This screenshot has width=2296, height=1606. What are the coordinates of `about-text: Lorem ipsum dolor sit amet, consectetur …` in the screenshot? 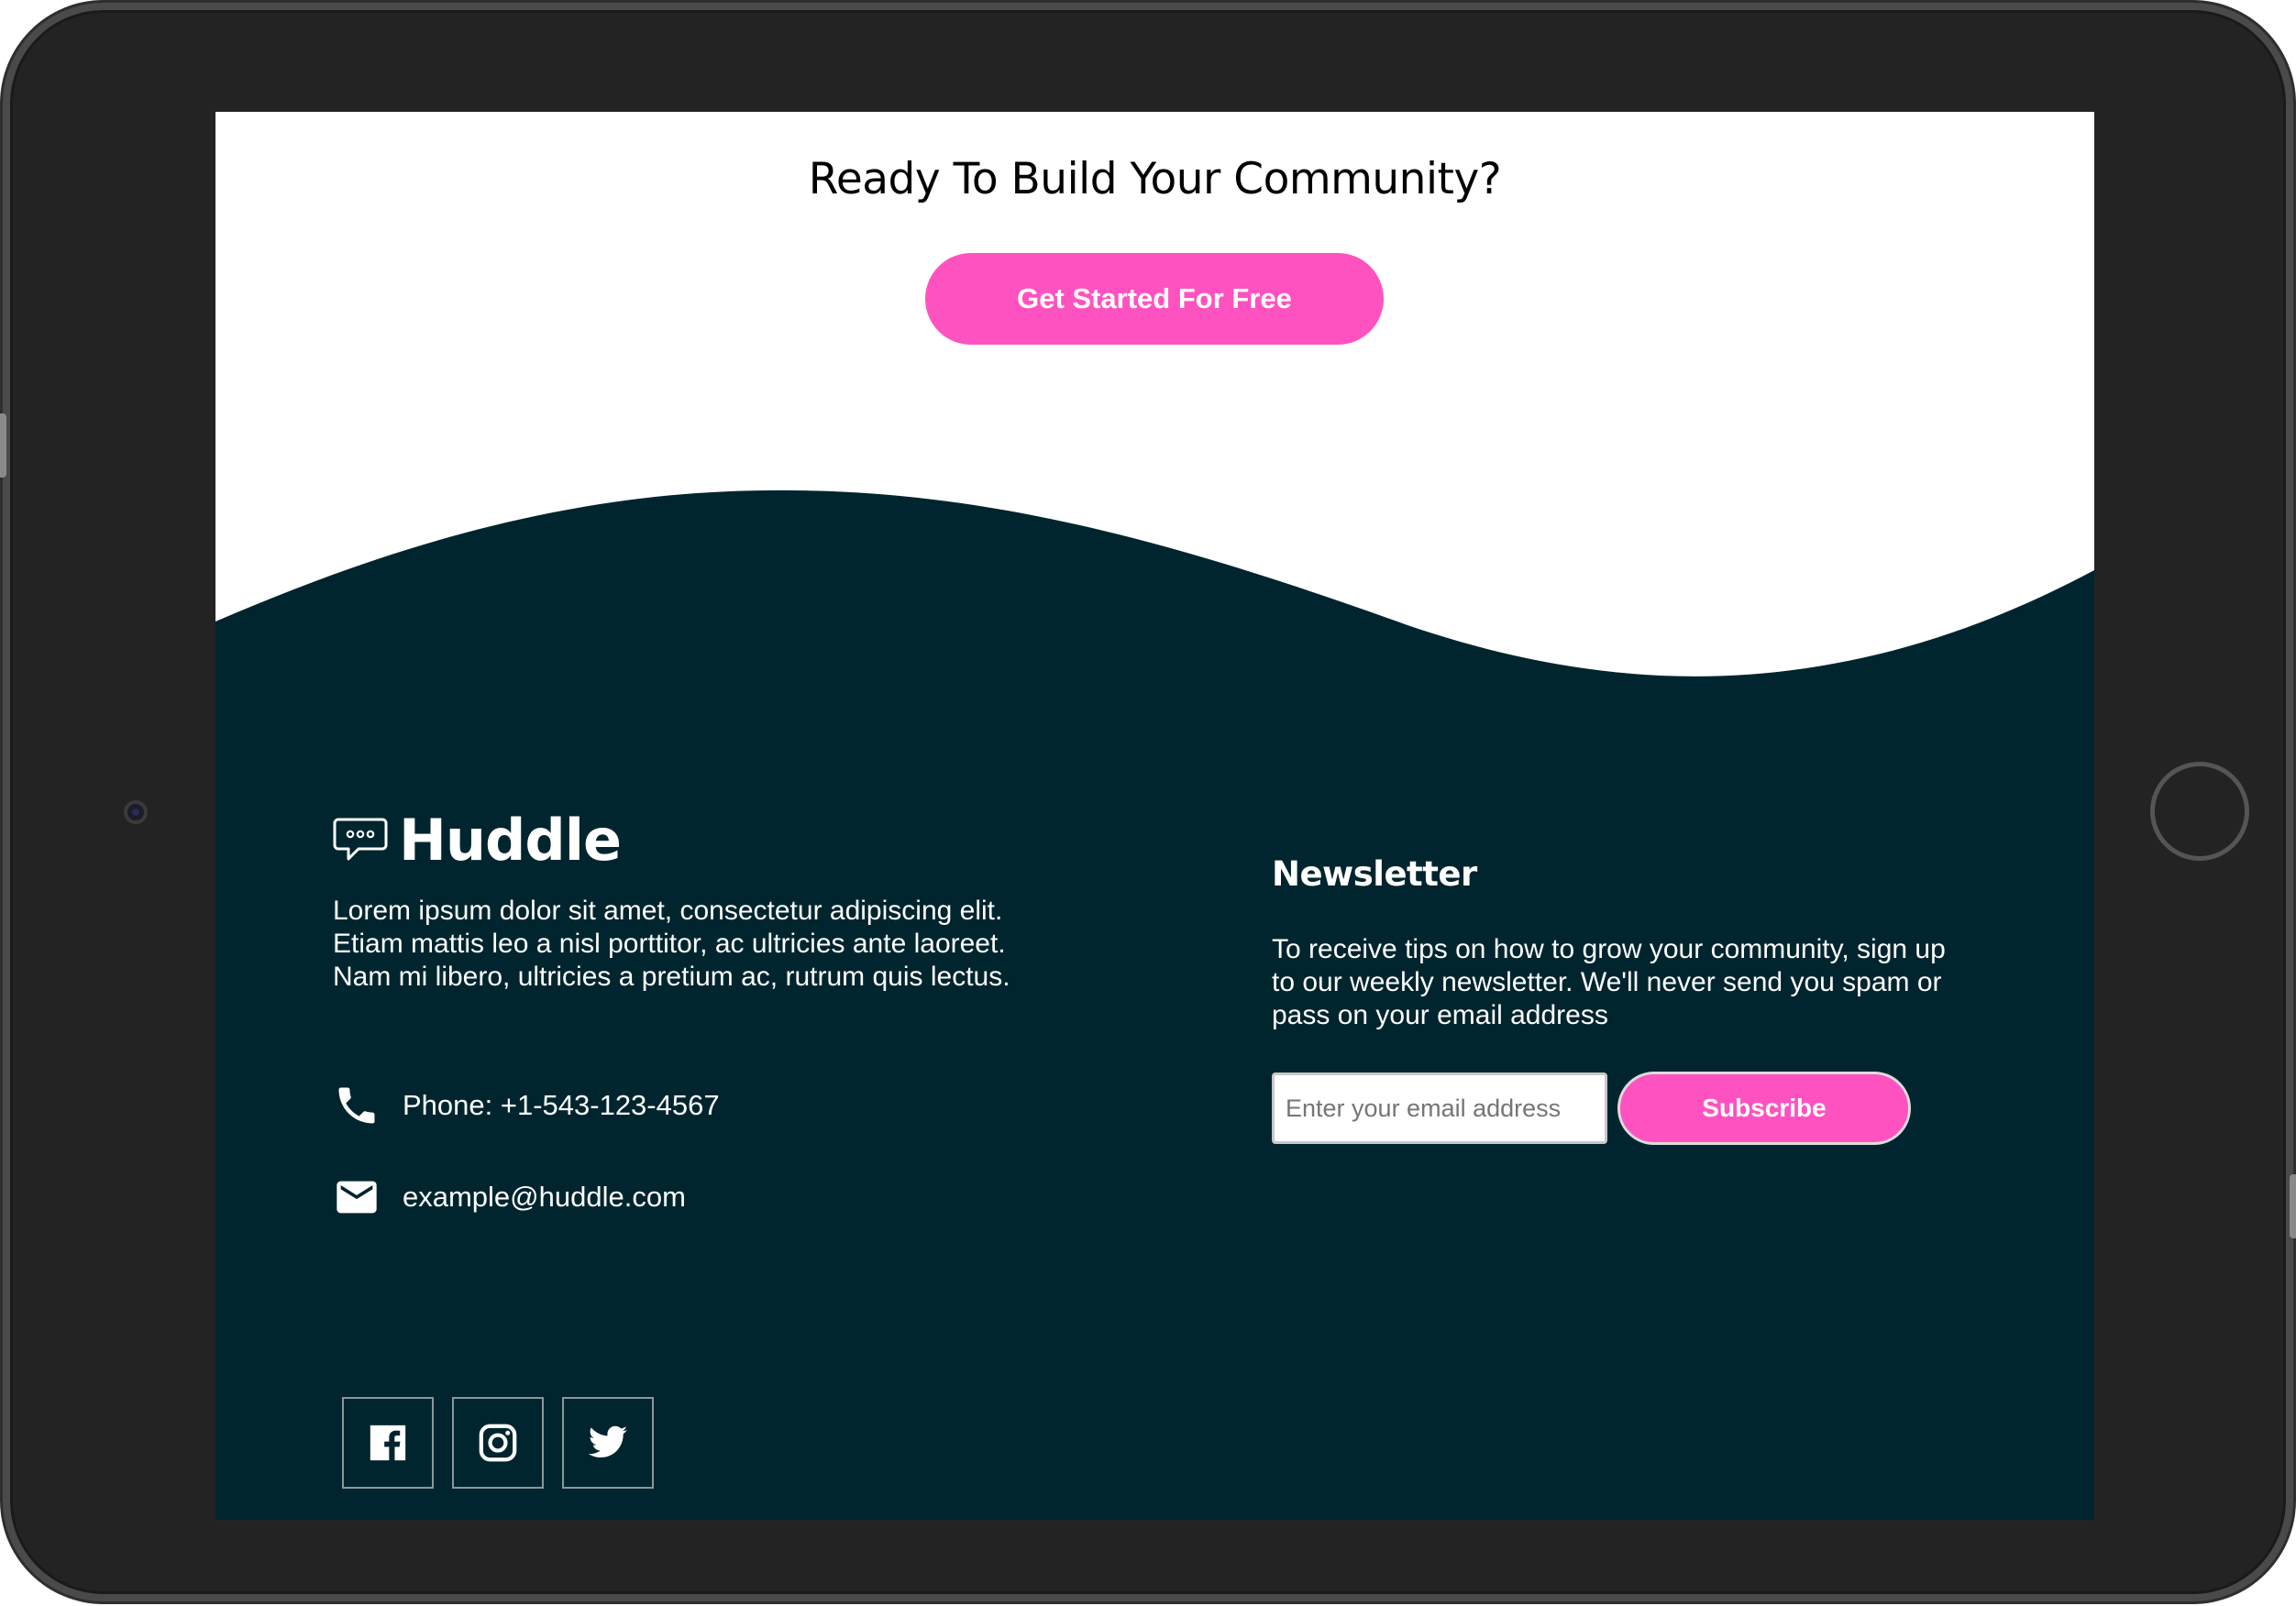 It's located at (671, 944).